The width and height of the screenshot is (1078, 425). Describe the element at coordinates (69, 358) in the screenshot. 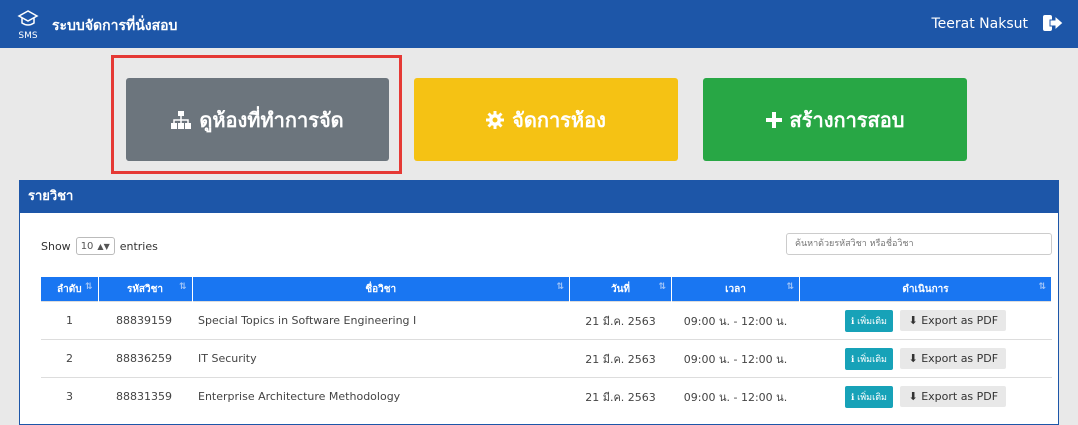

I see `row-number: 2` at that location.